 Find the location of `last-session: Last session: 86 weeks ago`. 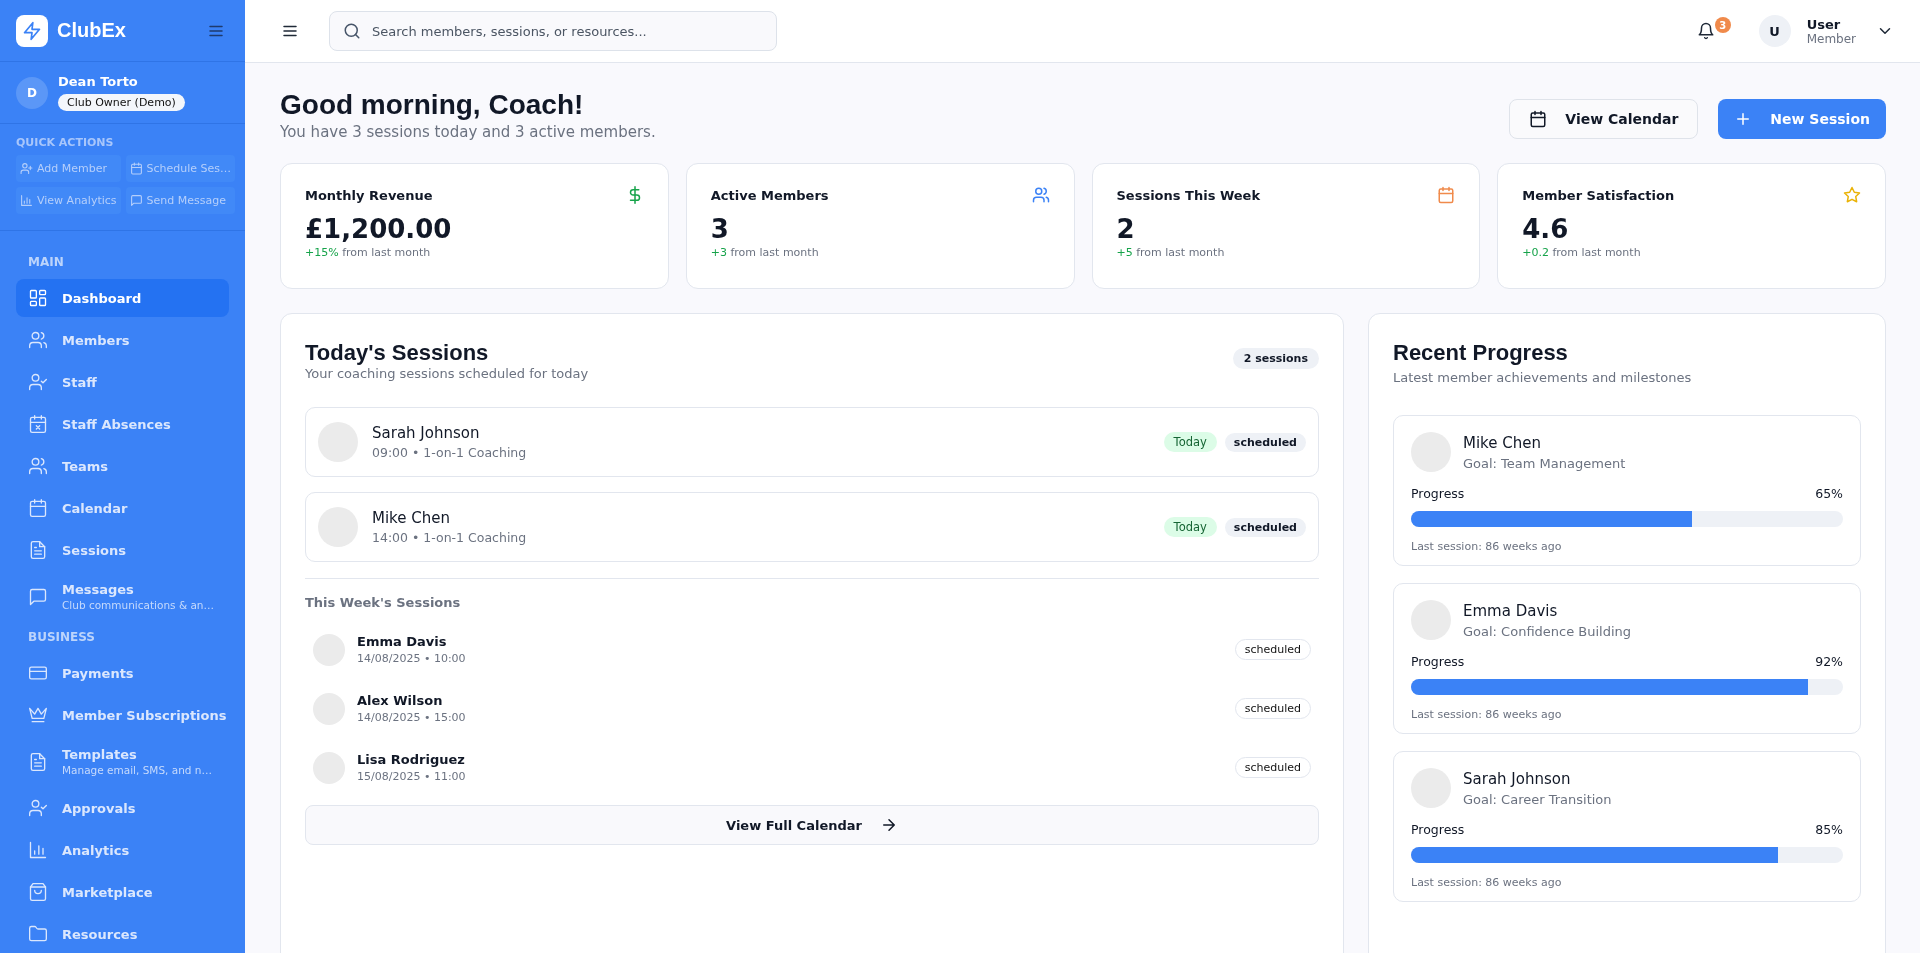

last-session: Last session: 86 weeks ago is located at coordinates (1487, 882).